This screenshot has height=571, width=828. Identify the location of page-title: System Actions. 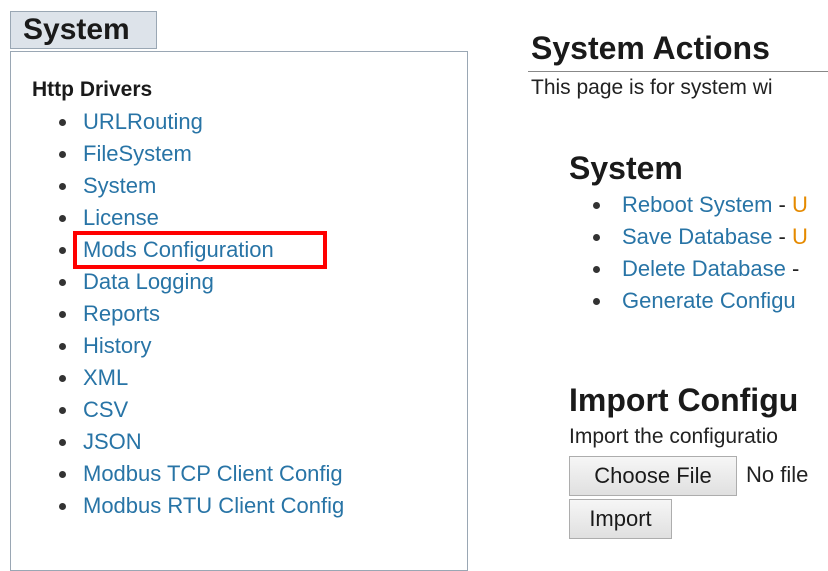
(650, 48).